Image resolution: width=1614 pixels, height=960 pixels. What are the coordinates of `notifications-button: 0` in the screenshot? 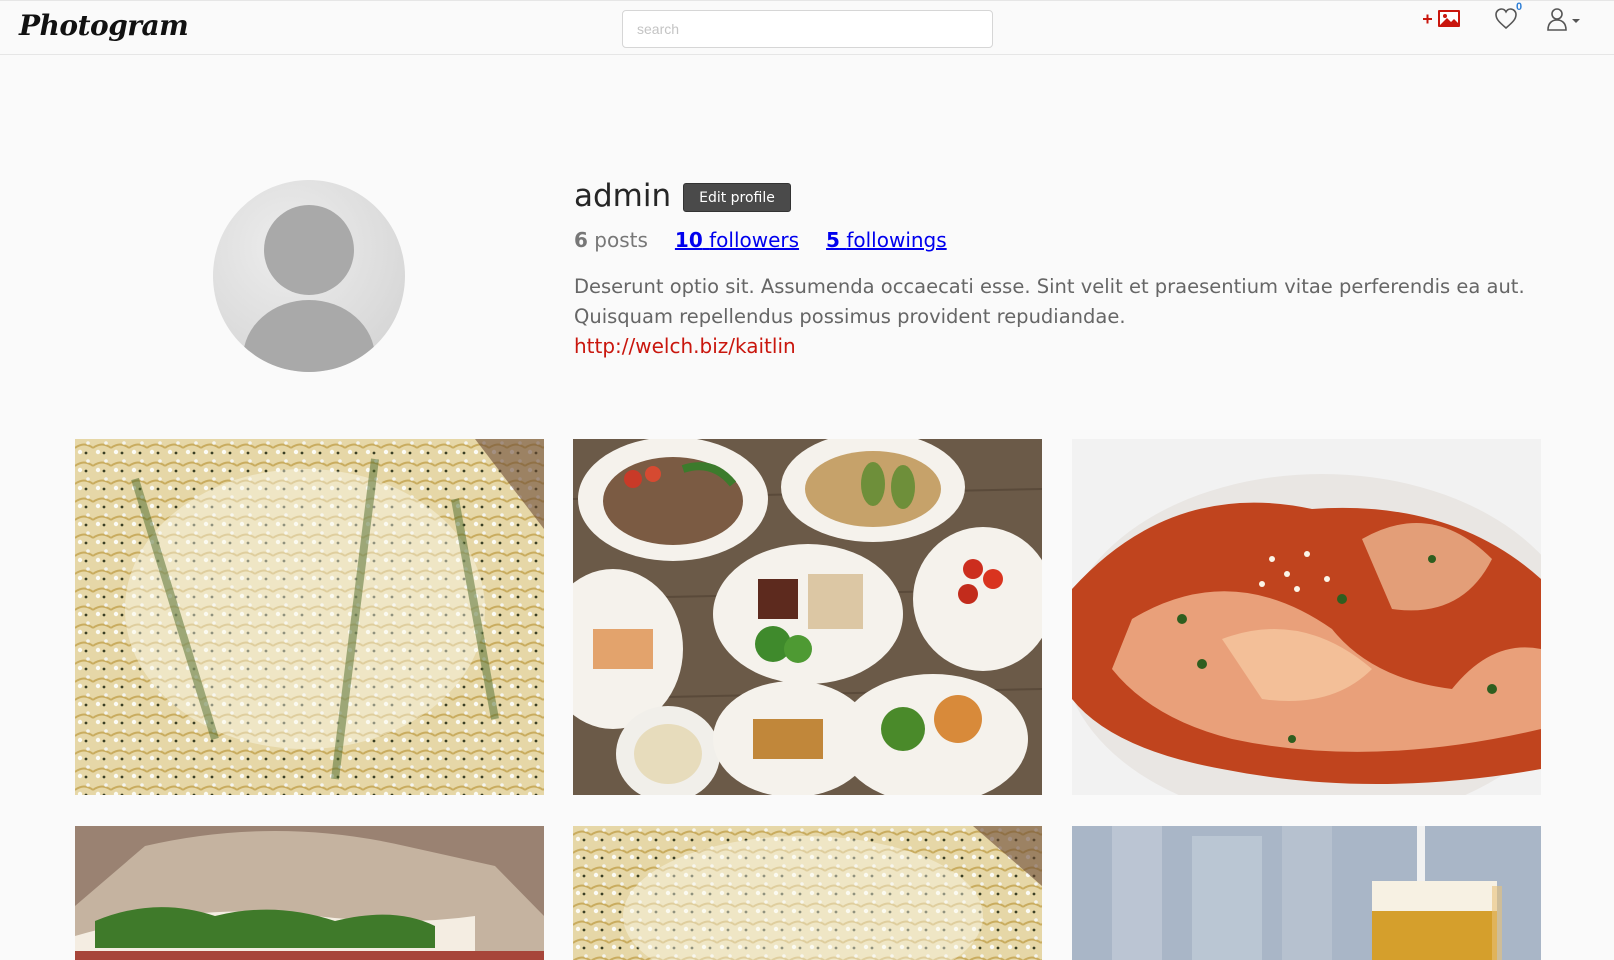 It's located at (1511, 17).